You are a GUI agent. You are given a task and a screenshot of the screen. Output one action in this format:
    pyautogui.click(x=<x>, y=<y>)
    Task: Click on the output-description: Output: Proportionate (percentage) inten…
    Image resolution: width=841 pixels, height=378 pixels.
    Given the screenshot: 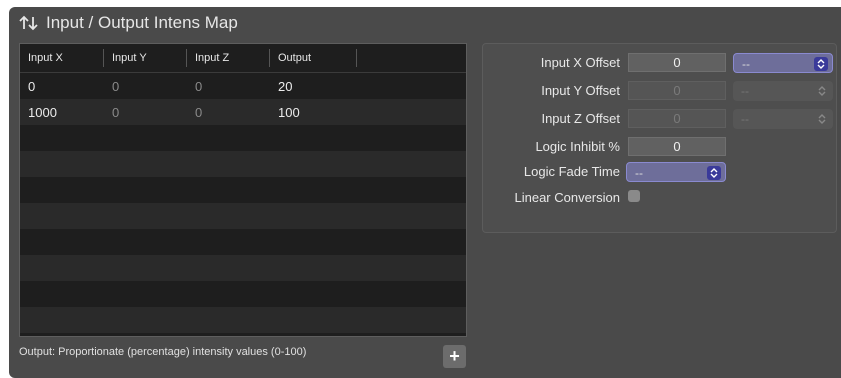 What is the action you would take?
    pyautogui.click(x=163, y=352)
    